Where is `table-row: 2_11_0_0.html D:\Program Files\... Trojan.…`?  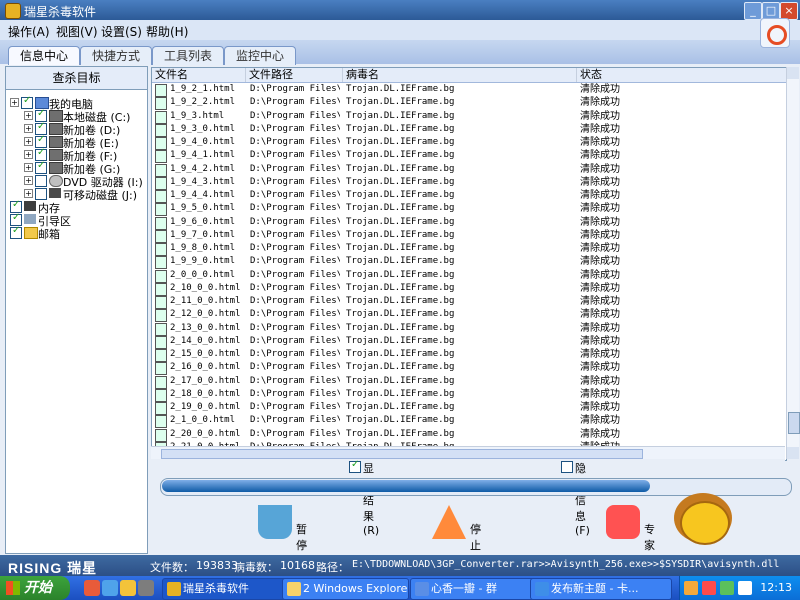 table-row: 2_11_0_0.html D:\Program Files\... Trojan.… is located at coordinates (469, 302).